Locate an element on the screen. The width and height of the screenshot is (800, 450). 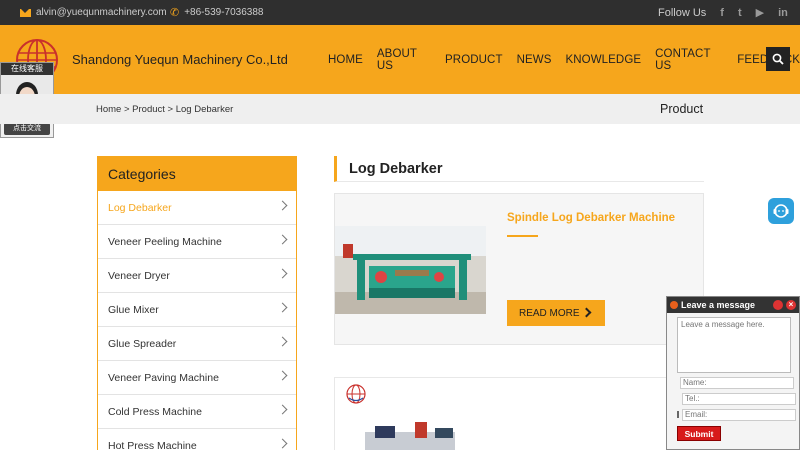
follow-us: Follow Us f t ▶ in is located at coordinates (723, 12).